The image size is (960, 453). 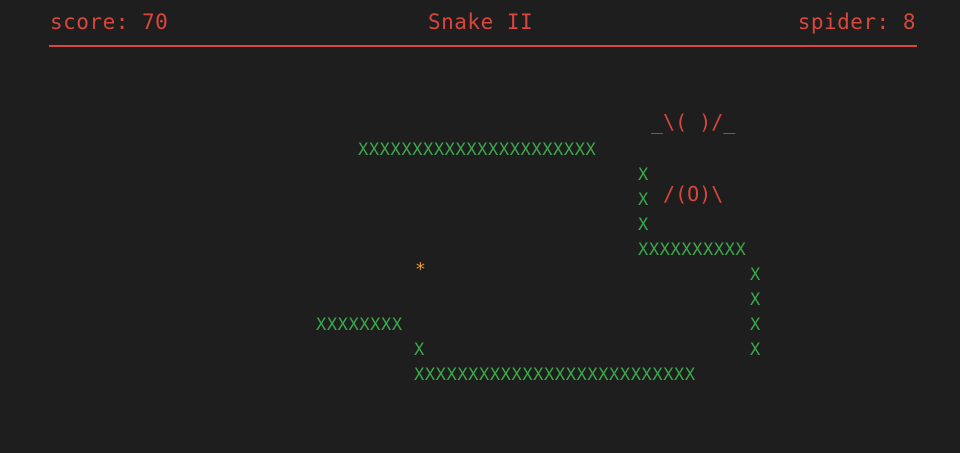 What do you see at coordinates (693, 122) in the screenshot?
I see `spider-legs-top: _\( )/_` at bounding box center [693, 122].